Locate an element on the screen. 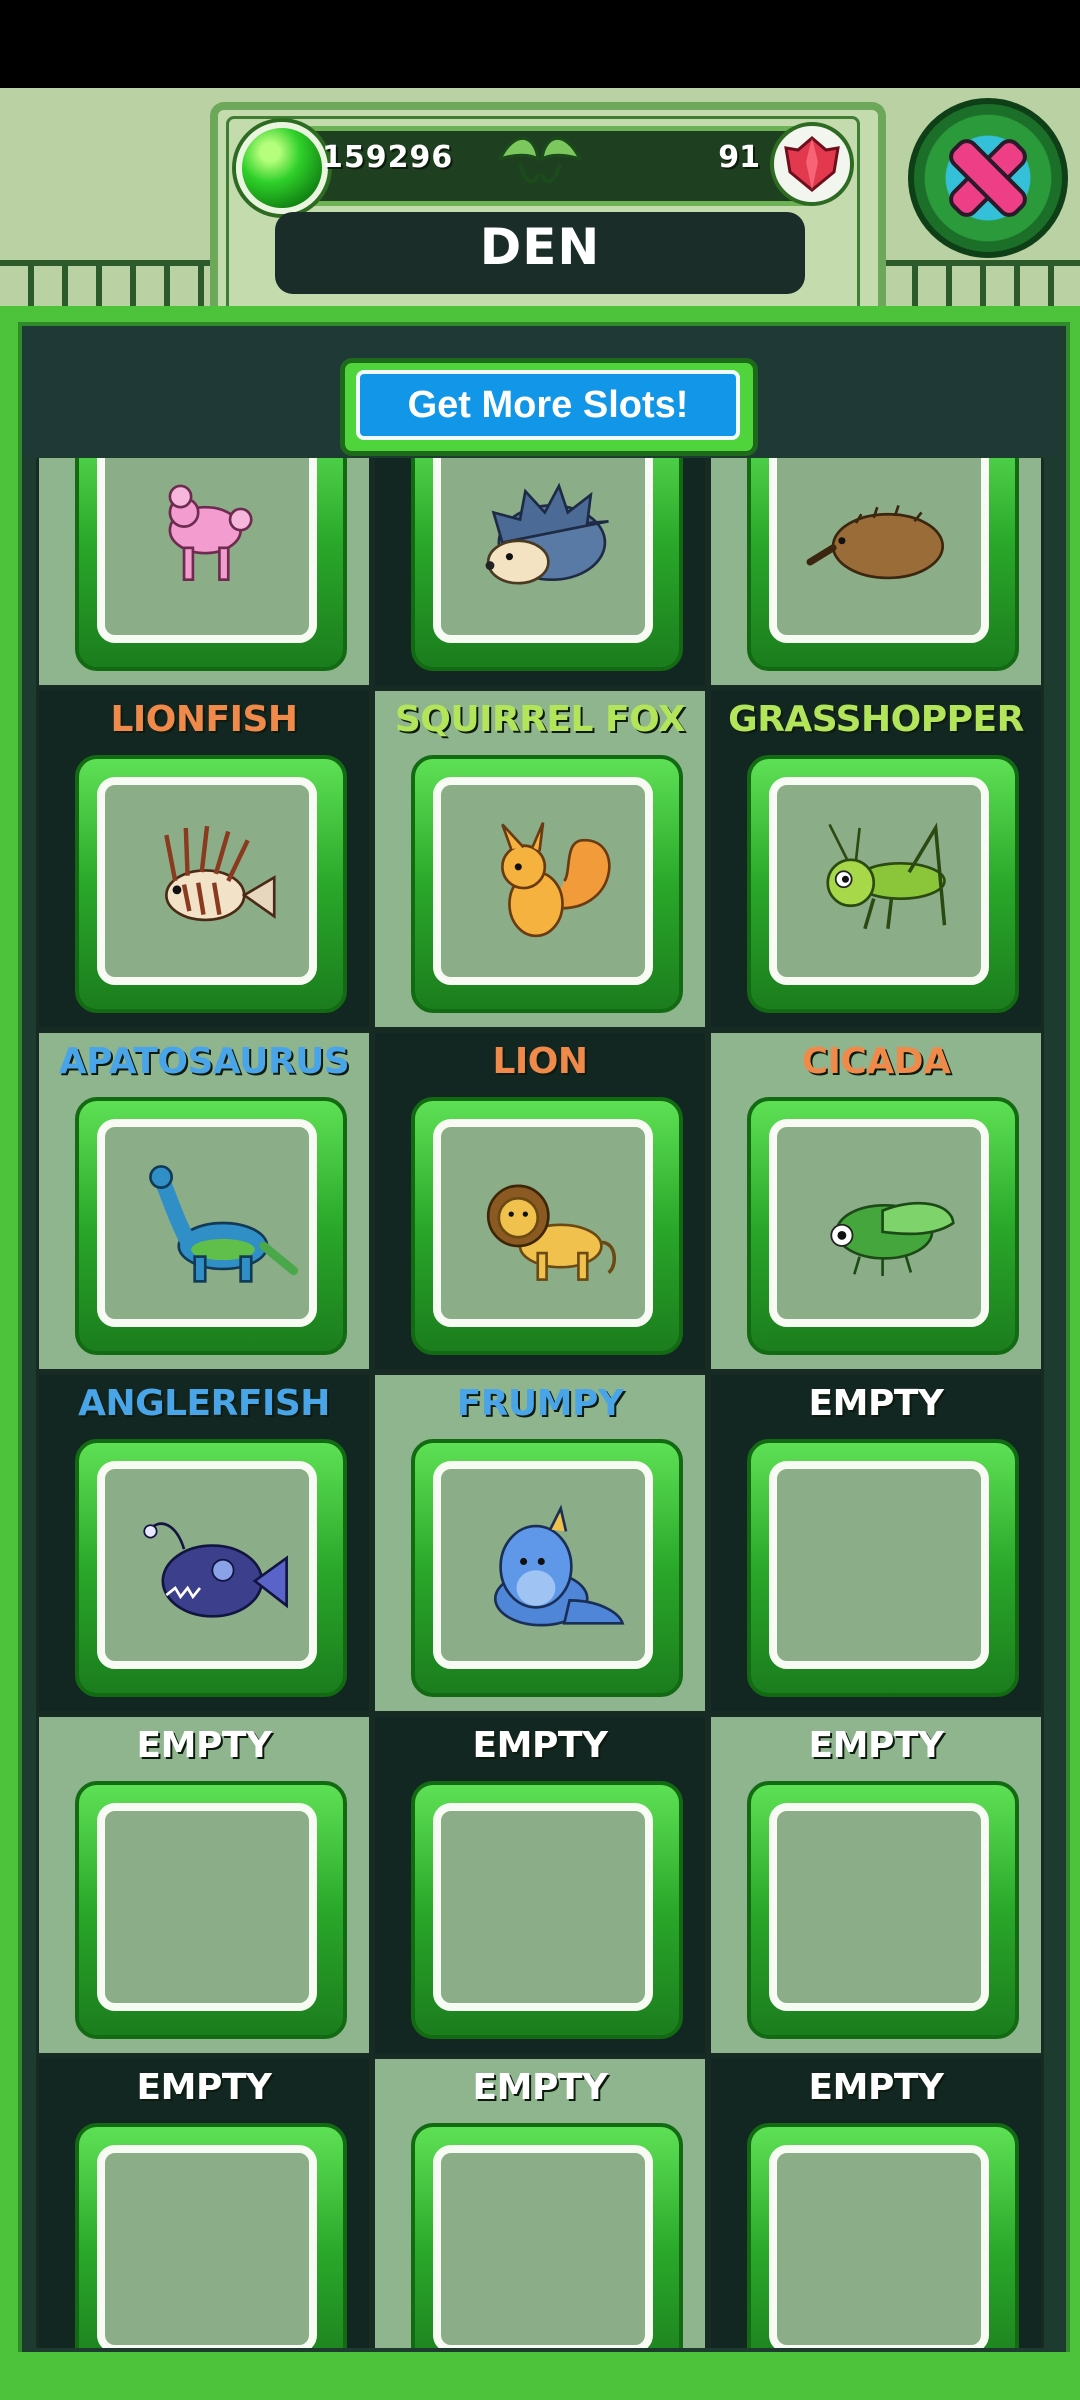 This screenshot has width=1080, height=2400. creature-cell-echidna is located at coordinates (876, 573).